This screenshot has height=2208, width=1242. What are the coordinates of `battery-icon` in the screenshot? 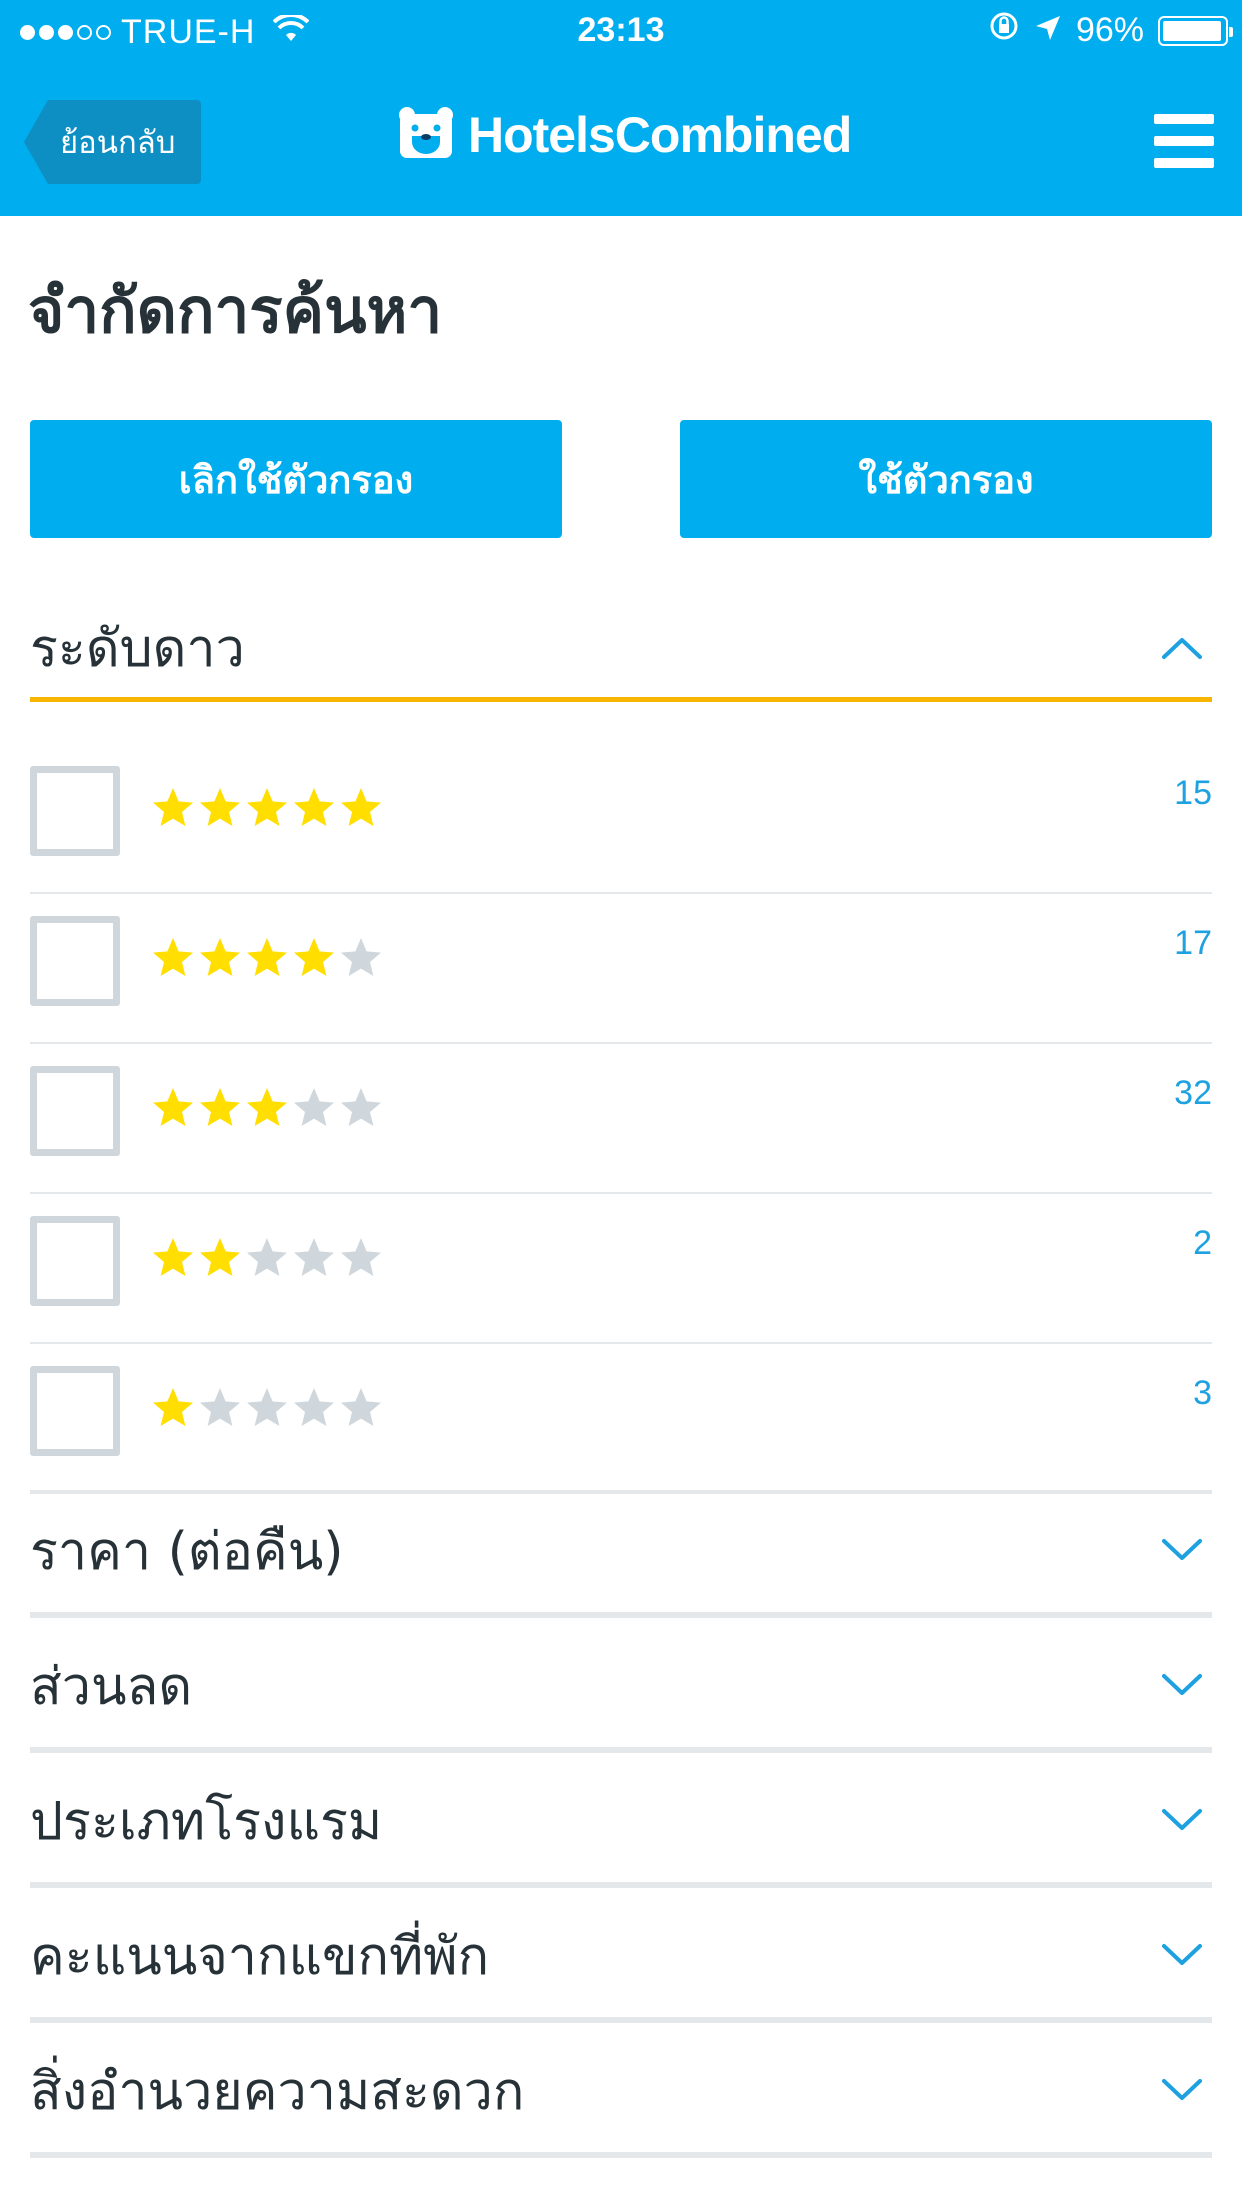 It's located at (1195, 30).